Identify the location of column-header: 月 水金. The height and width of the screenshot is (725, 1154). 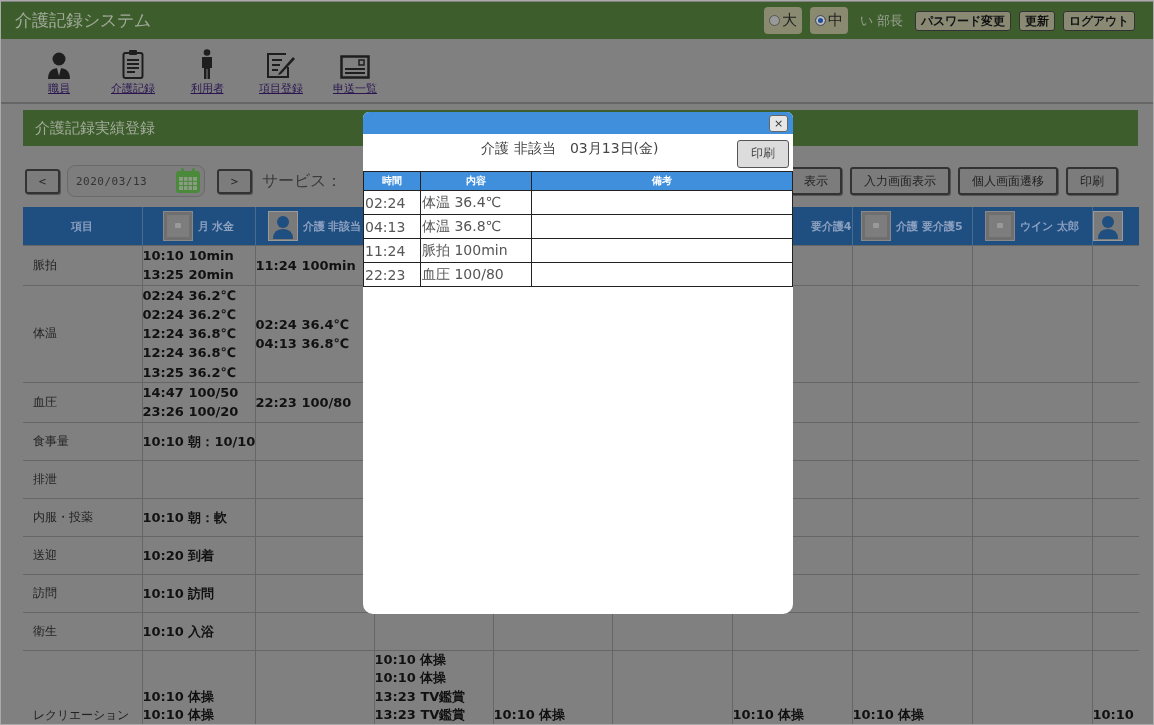
(216, 226).